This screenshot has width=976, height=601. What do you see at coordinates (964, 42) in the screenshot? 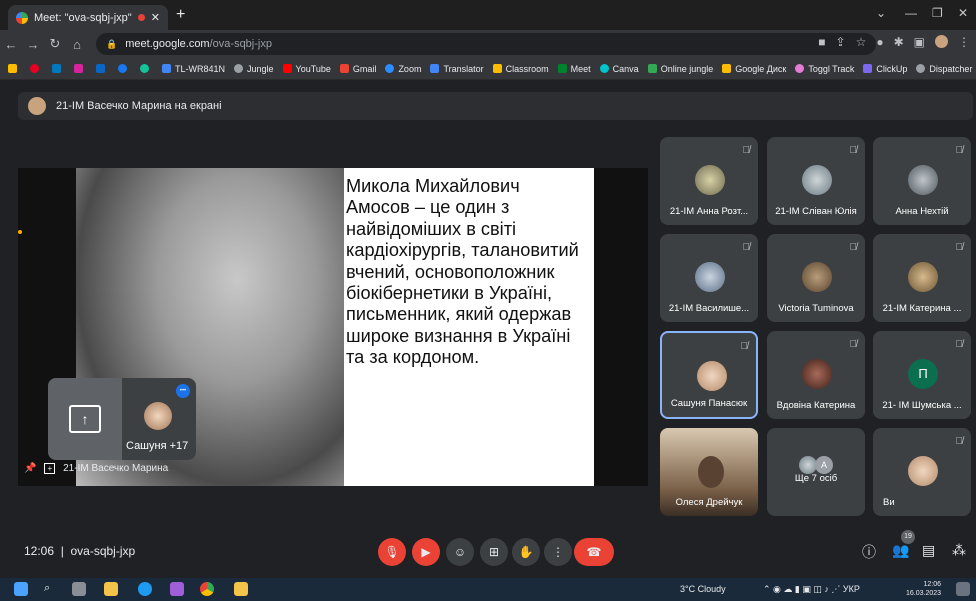
I see `menu-icon: ⋮` at bounding box center [964, 42].